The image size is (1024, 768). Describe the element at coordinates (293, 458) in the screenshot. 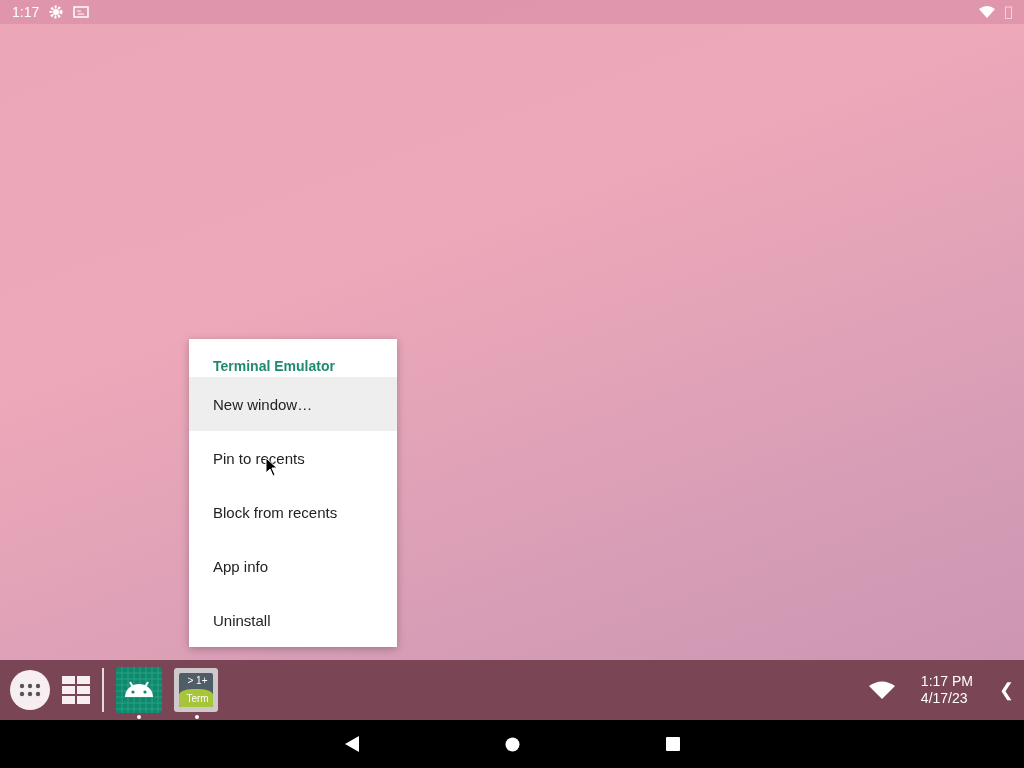

I see `menu-item: Pin to recents` at that location.